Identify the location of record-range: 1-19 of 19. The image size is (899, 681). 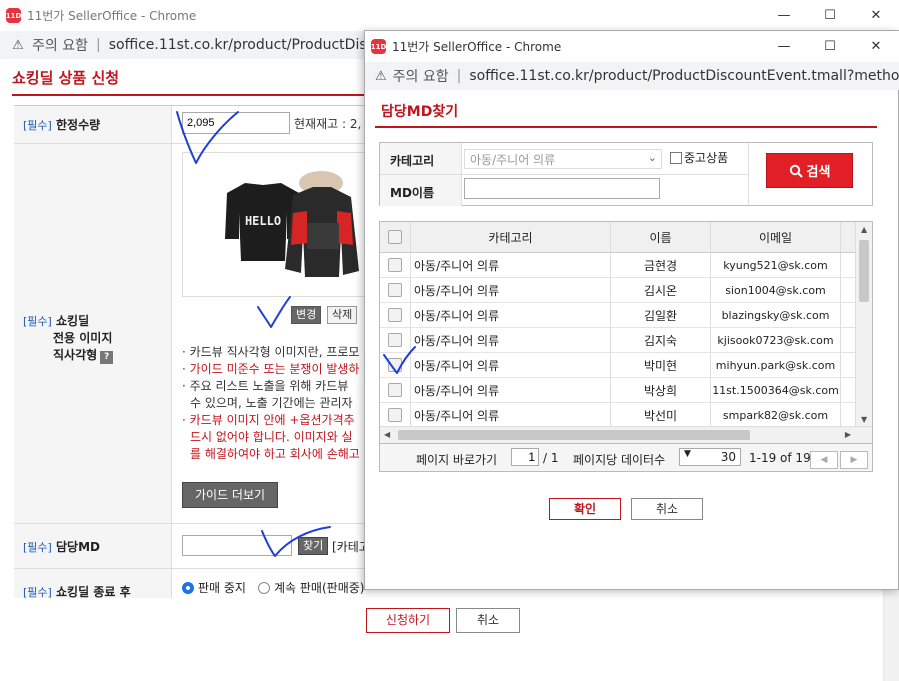
(780, 458).